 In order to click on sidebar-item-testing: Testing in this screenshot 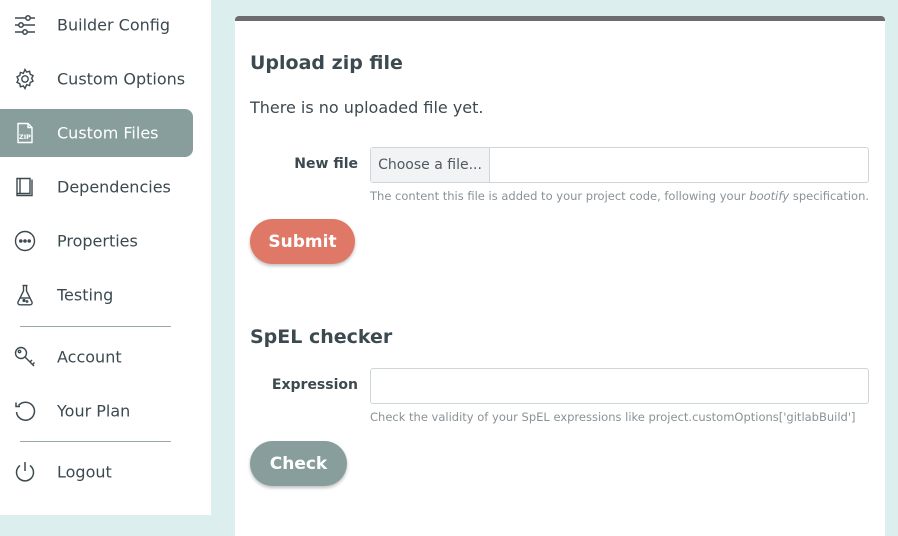, I will do `click(96, 295)`.